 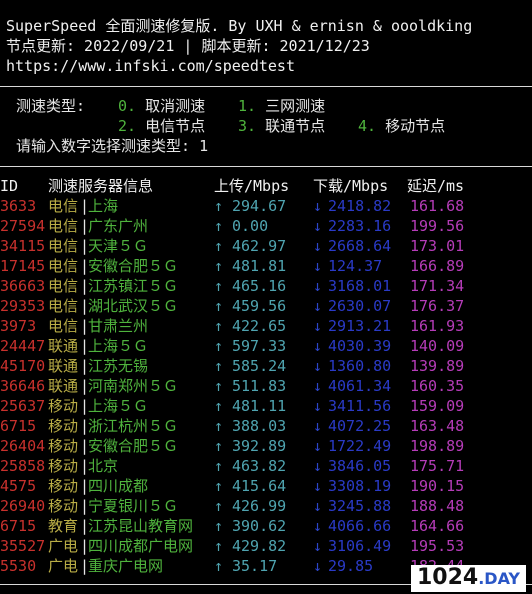 I want to click on row-id: 3973, so click(x=18, y=326).